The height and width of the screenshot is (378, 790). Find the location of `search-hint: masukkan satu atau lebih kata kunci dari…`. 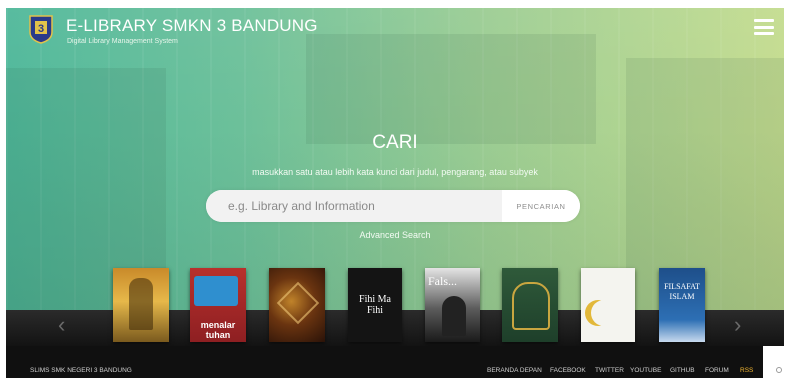

search-hint: masukkan satu atau lebih kata kunci dari… is located at coordinates (395, 172).